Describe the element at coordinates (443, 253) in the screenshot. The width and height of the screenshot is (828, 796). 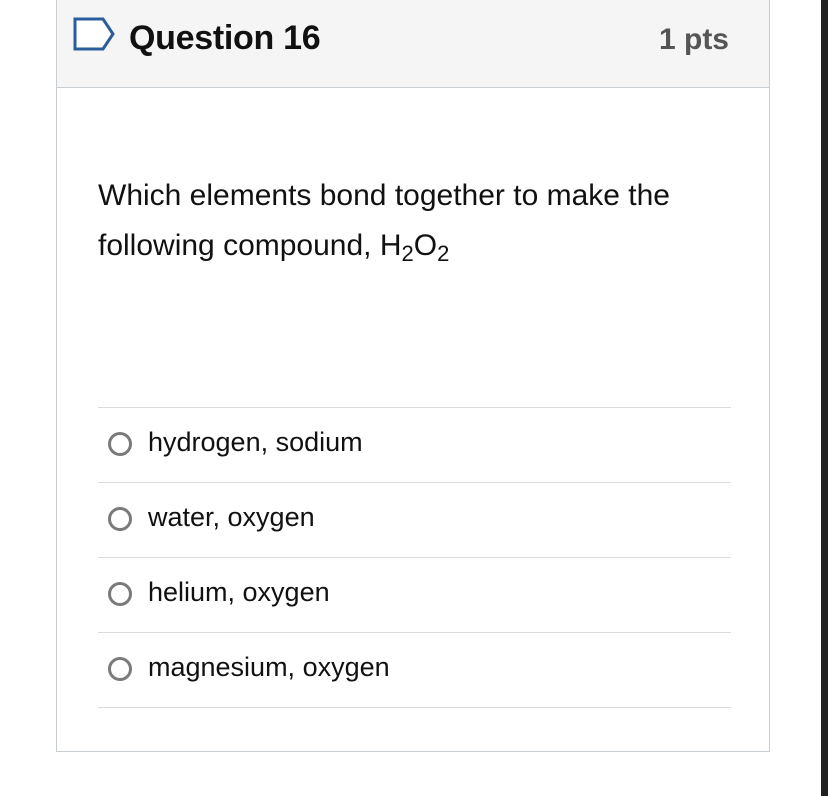
I see `formula-subscript-2: 2` at that location.